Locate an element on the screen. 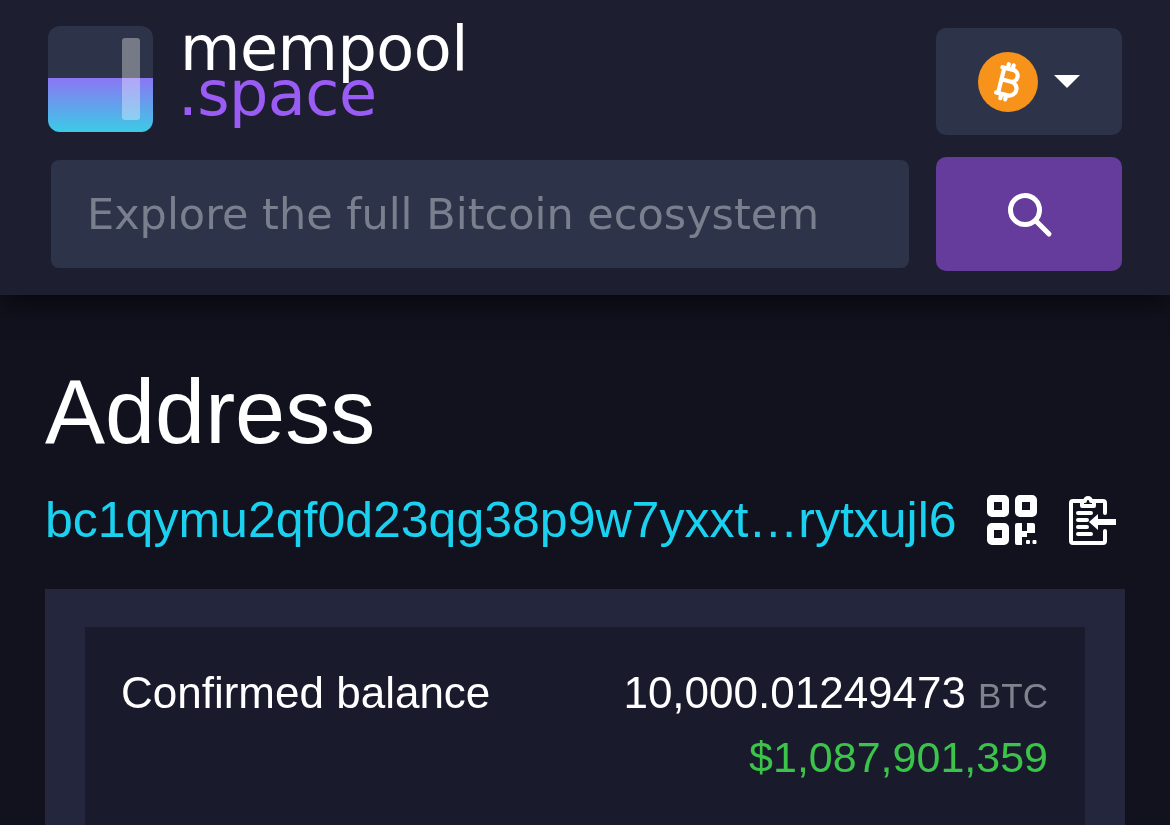  btc-amount: 10,000.01249473 is located at coordinates (794, 693).